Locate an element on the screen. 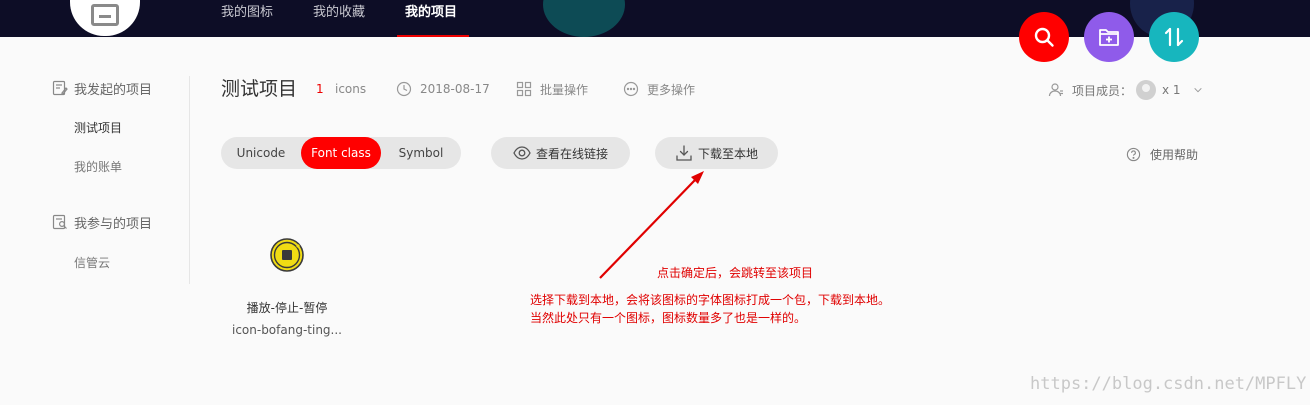 This screenshot has height=405, width=1310. sidebar-heading-label: 我发起的项目 is located at coordinates (113, 90).